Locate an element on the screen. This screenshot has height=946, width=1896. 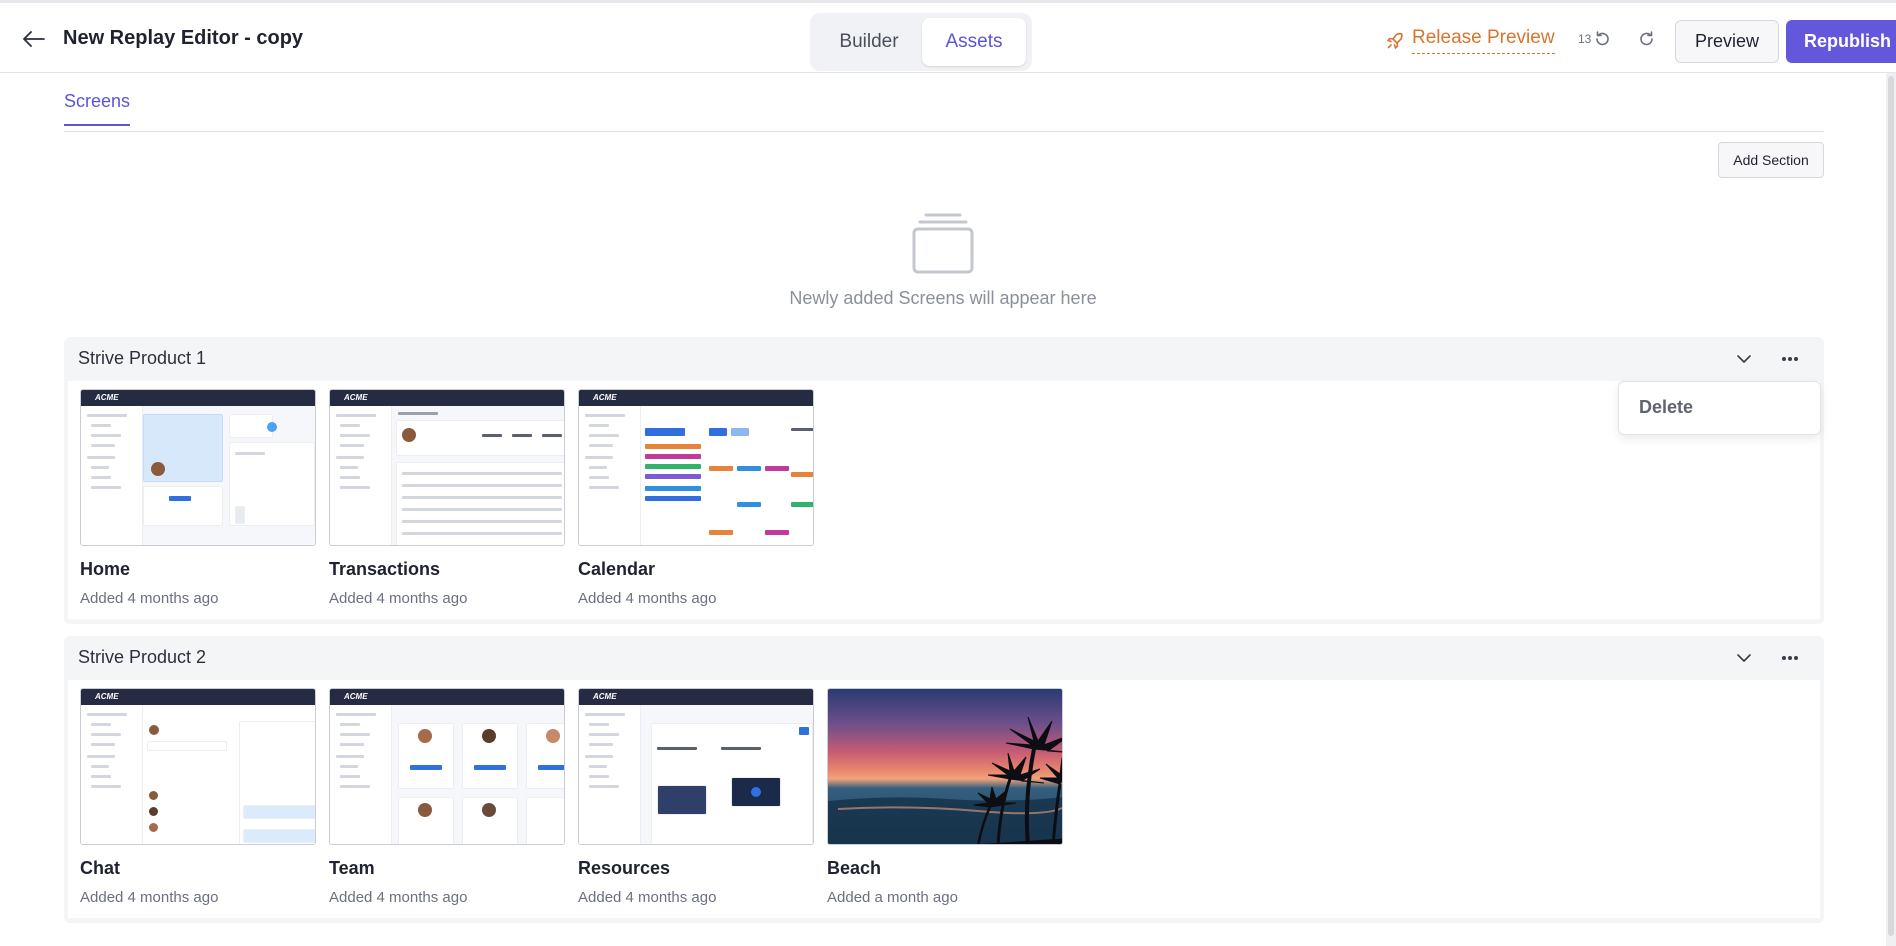
page-title: New Replay Editor - copy is located at coordinates (183, 38).